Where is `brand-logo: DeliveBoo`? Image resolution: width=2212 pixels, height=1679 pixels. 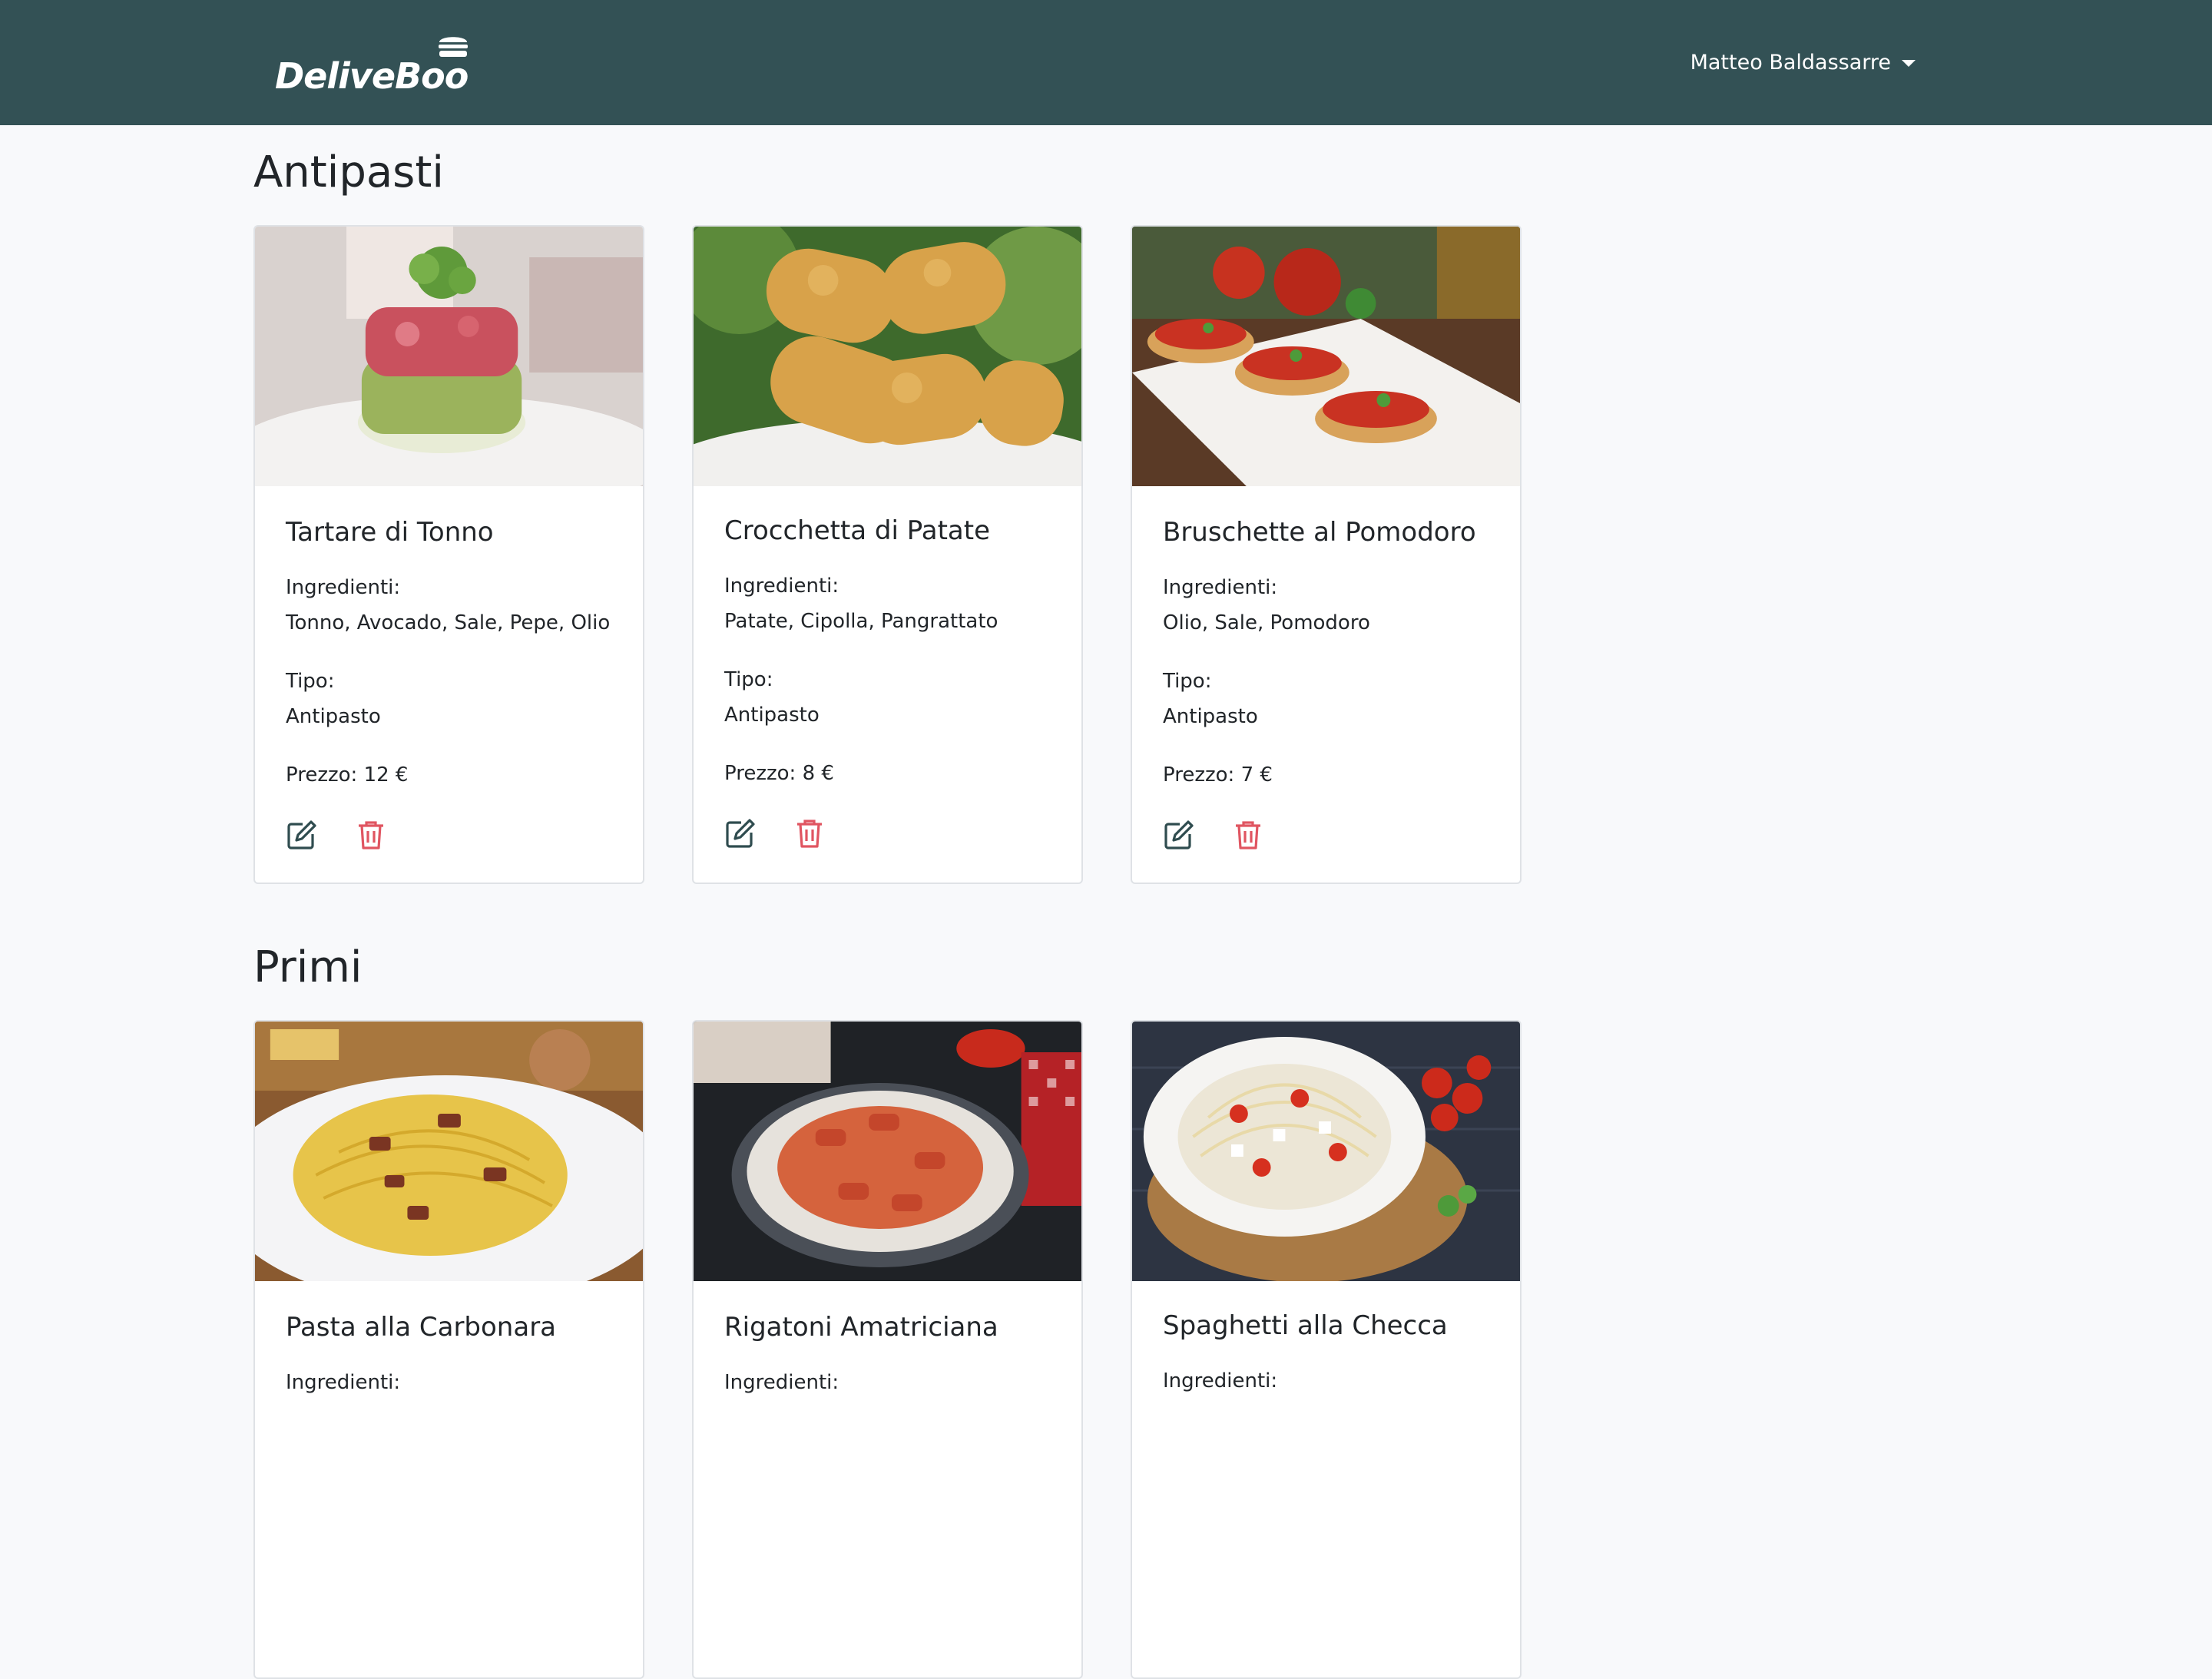
brand-logo: DeliveBoo is located at coordinates (372, 64).